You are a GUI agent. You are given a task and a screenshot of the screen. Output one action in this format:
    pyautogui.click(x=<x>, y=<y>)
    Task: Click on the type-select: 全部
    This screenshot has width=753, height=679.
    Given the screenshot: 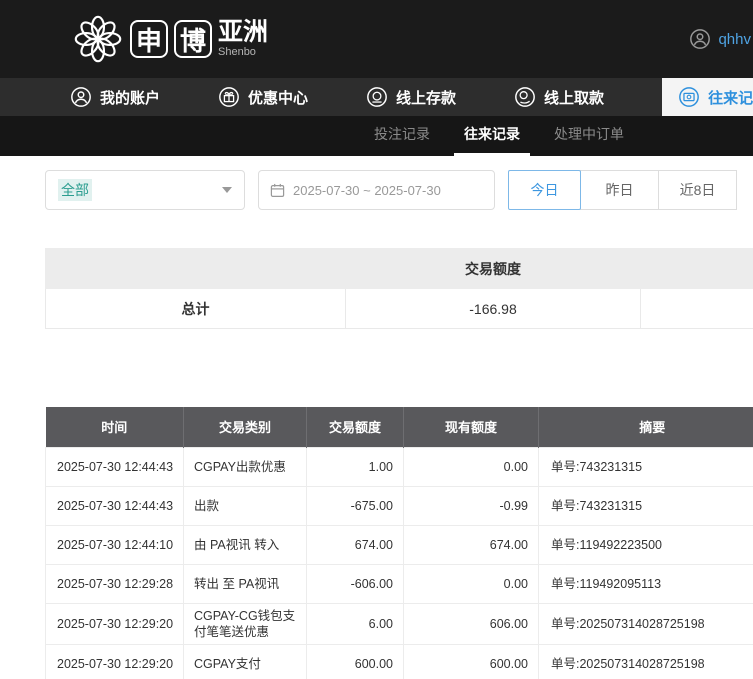 What is the action you would take?
    pyautogui.click(x=145, y=190)
    